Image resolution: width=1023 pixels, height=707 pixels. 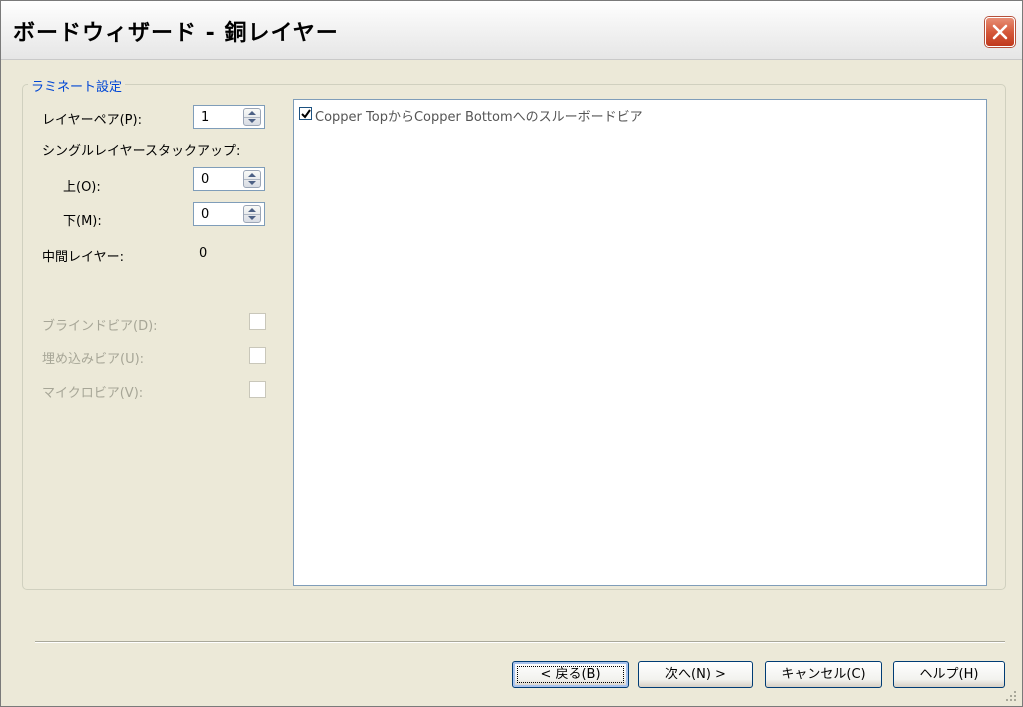 What do you see at coordinates (141, 151) in the screenshot?
I see `single-layer-stackup-label: シングルレイヤースタックアップ:` at bounding box center [141, 151].